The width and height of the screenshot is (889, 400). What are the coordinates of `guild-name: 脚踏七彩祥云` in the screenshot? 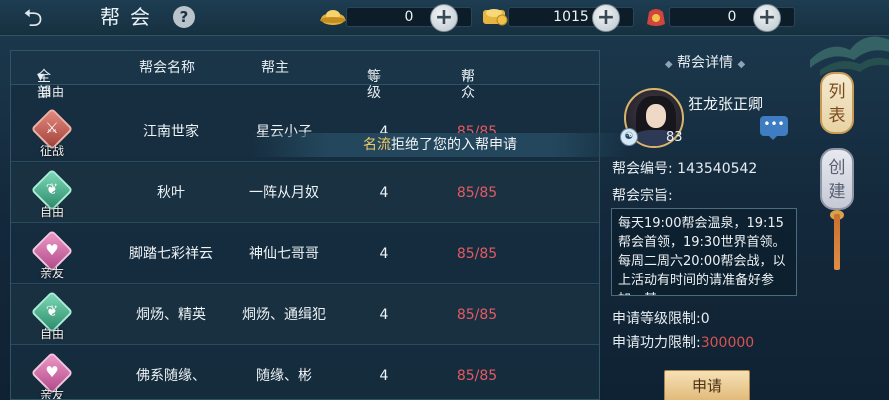 It's located at (171, 254).